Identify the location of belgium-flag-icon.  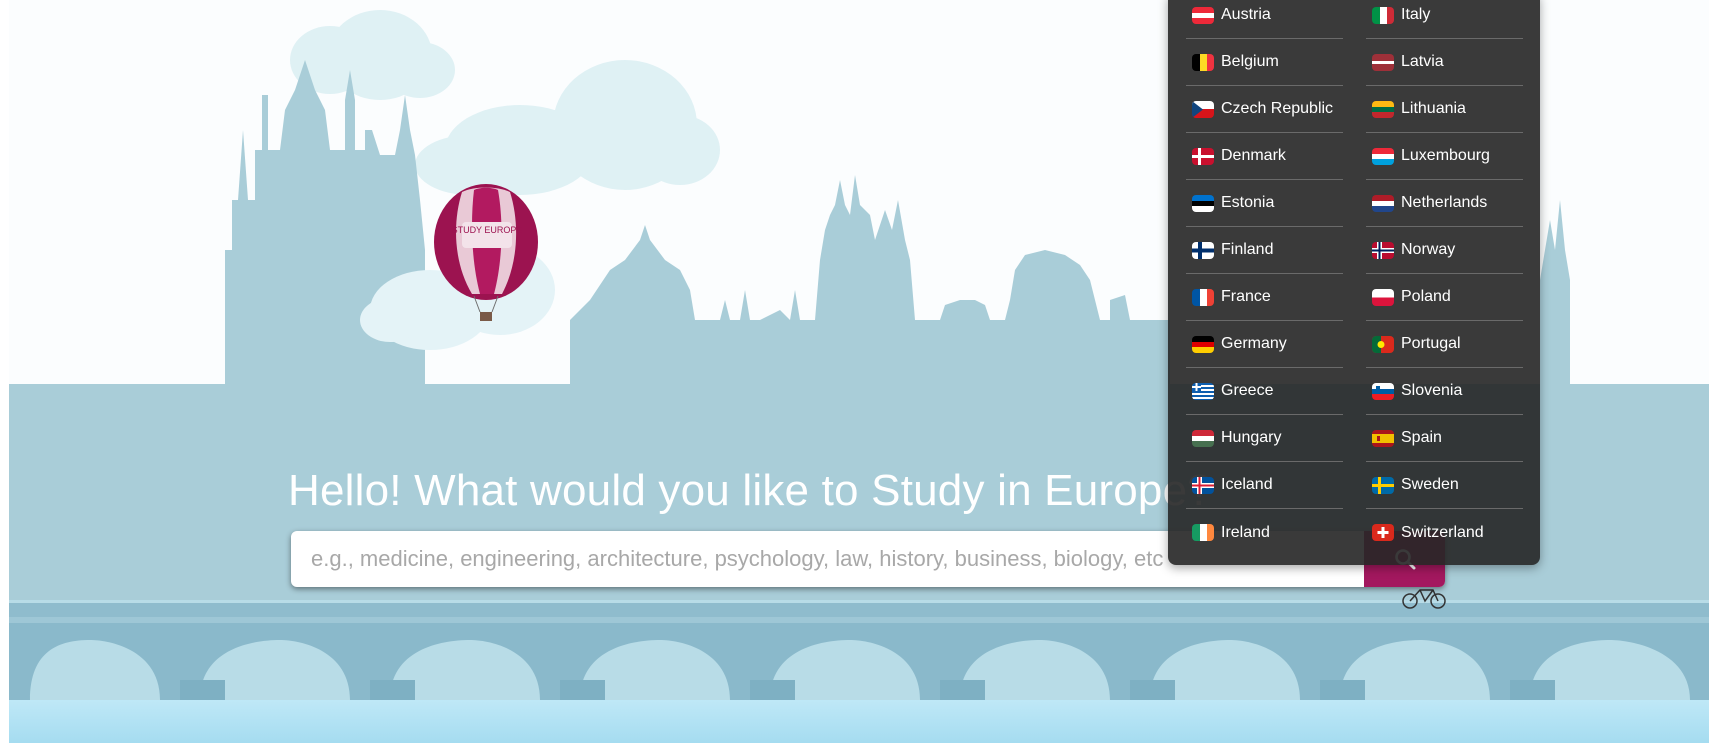
(1203, 62).